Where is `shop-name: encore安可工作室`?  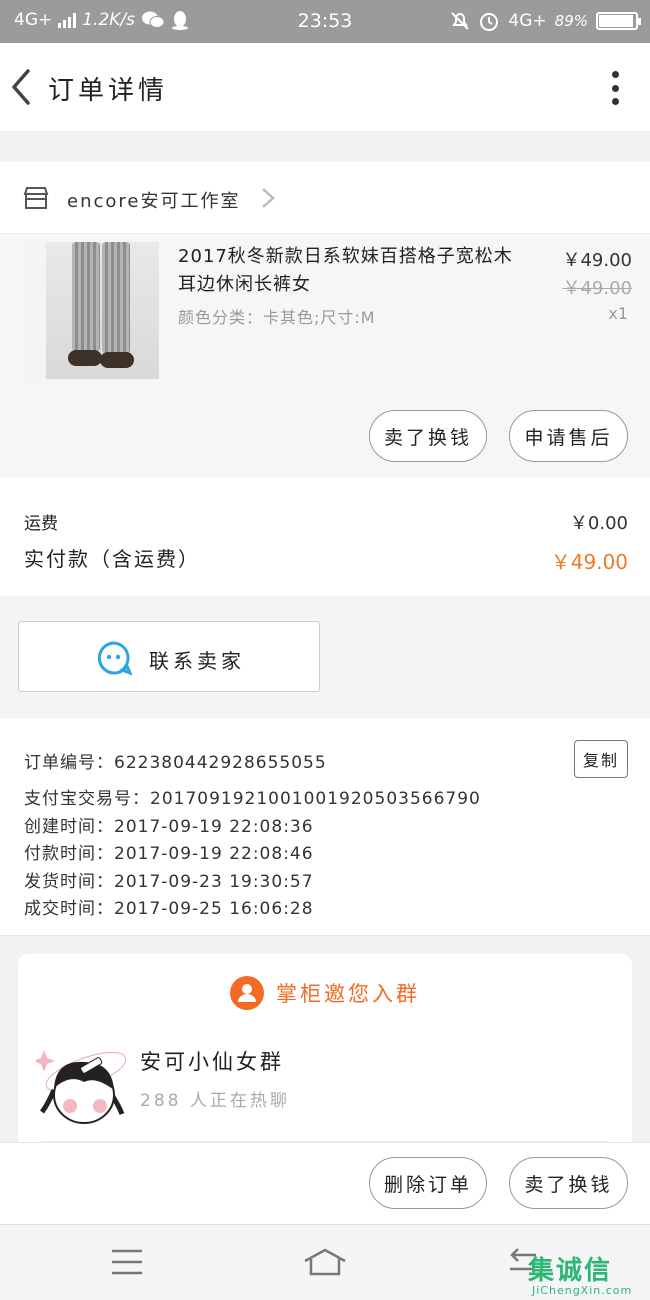
shop-name: encore安可工作室 is located at coordinates (153, 200).